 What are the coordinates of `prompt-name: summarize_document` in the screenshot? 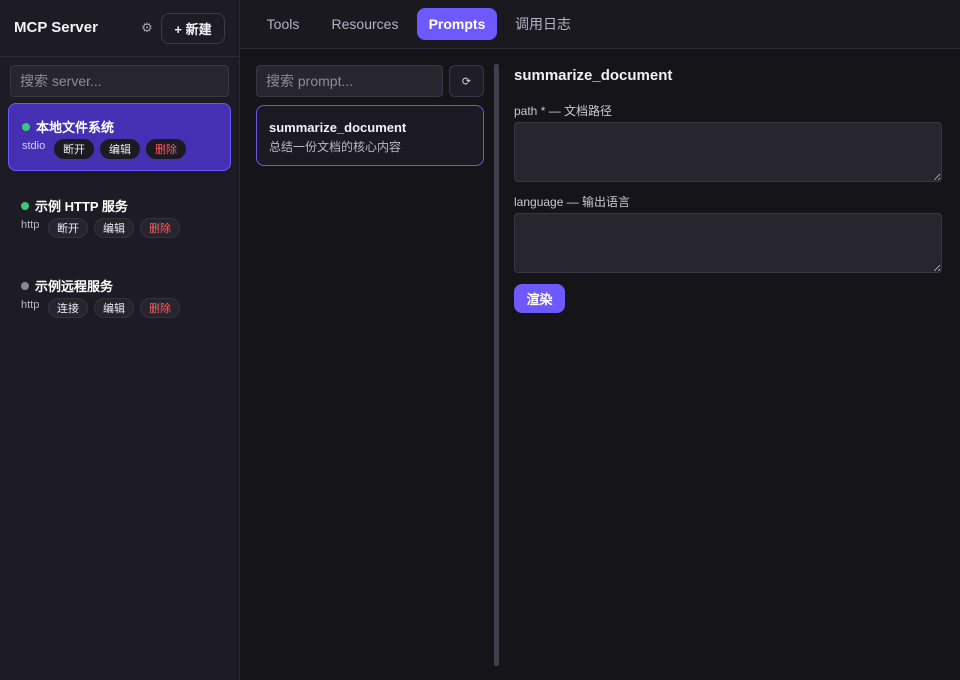 It's located at (338, 127).